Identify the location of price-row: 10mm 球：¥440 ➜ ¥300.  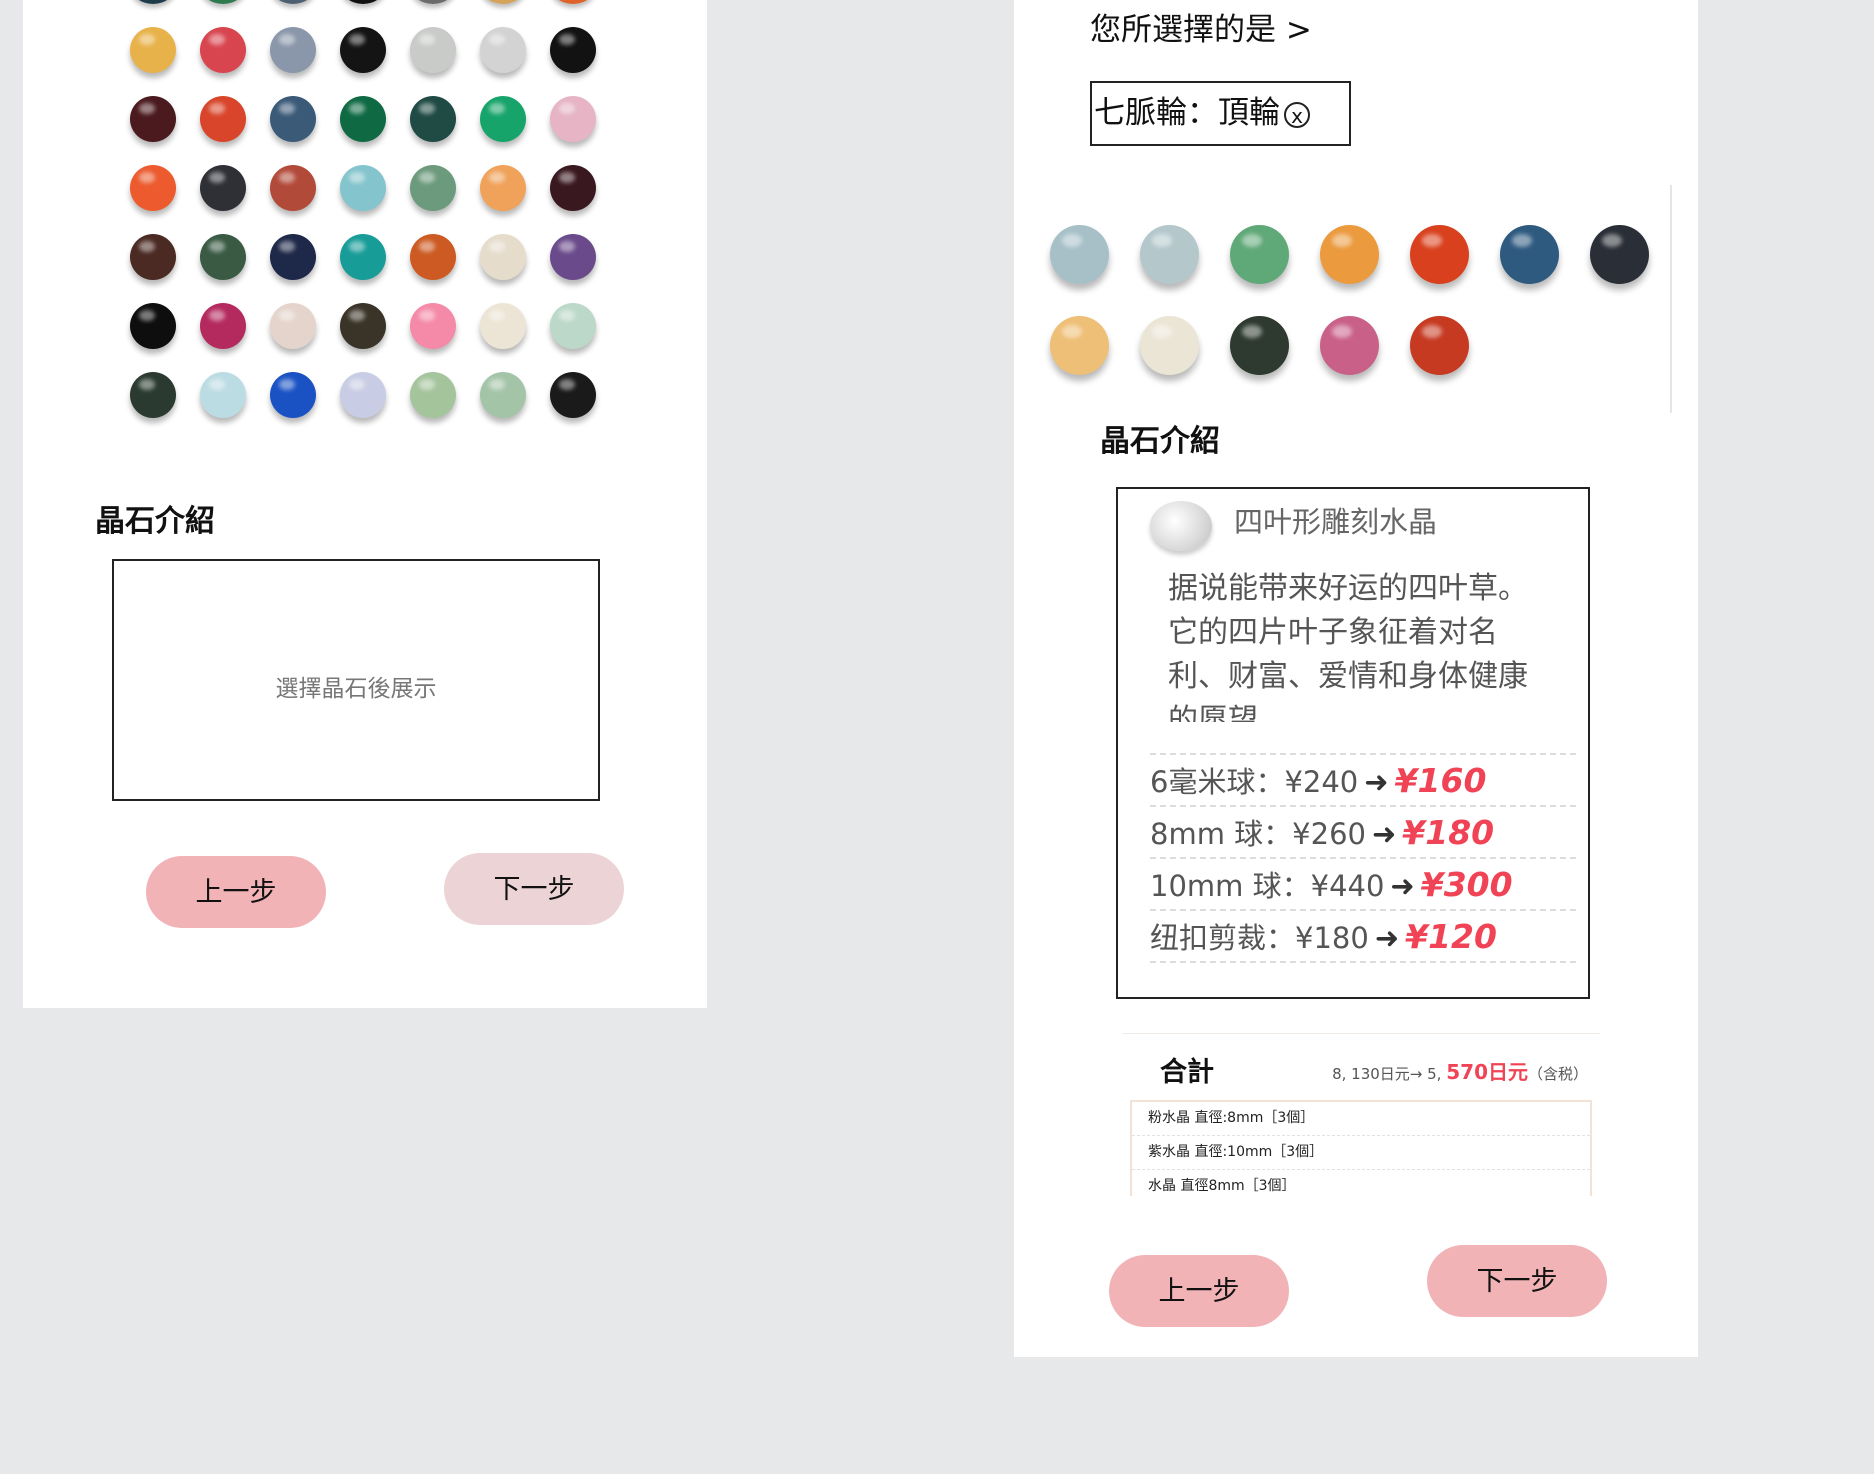
(1363, 885).